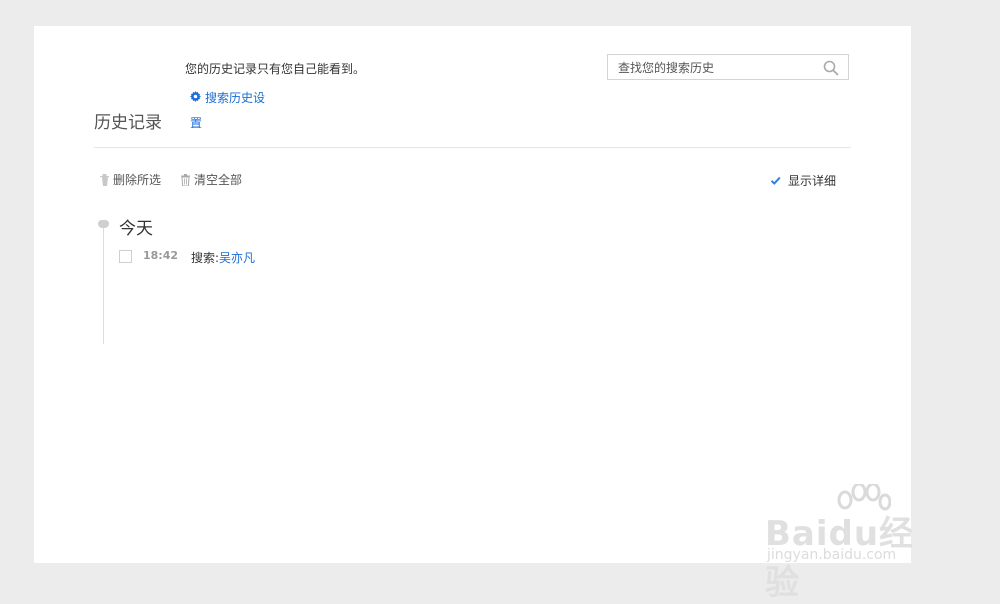 The height and width of the screenshot is (604, 1000). What do you see at coordinates (832, 555) in the screenshot?
I see `watermark-url: jingyan.baidu.com` at bounding box center [832, 555].